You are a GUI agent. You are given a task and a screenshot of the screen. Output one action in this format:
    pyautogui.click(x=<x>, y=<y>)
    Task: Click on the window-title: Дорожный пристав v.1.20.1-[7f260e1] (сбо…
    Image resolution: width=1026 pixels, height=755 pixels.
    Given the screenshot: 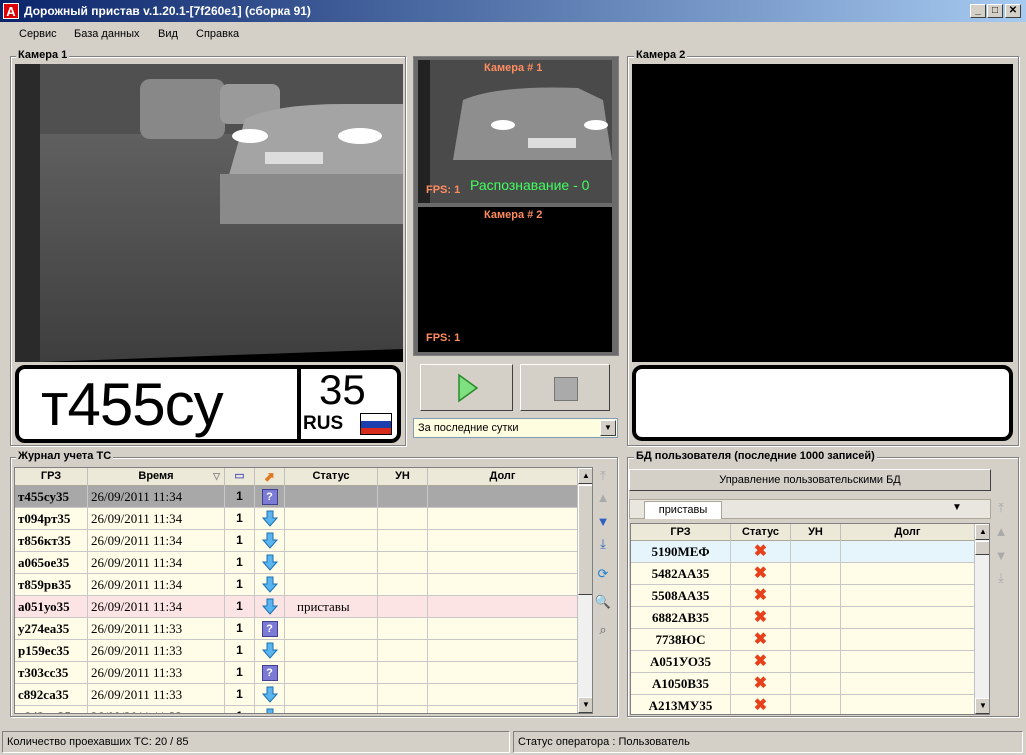 What is the action you would take?
    pyautogui.click(x=167, y=11)
    